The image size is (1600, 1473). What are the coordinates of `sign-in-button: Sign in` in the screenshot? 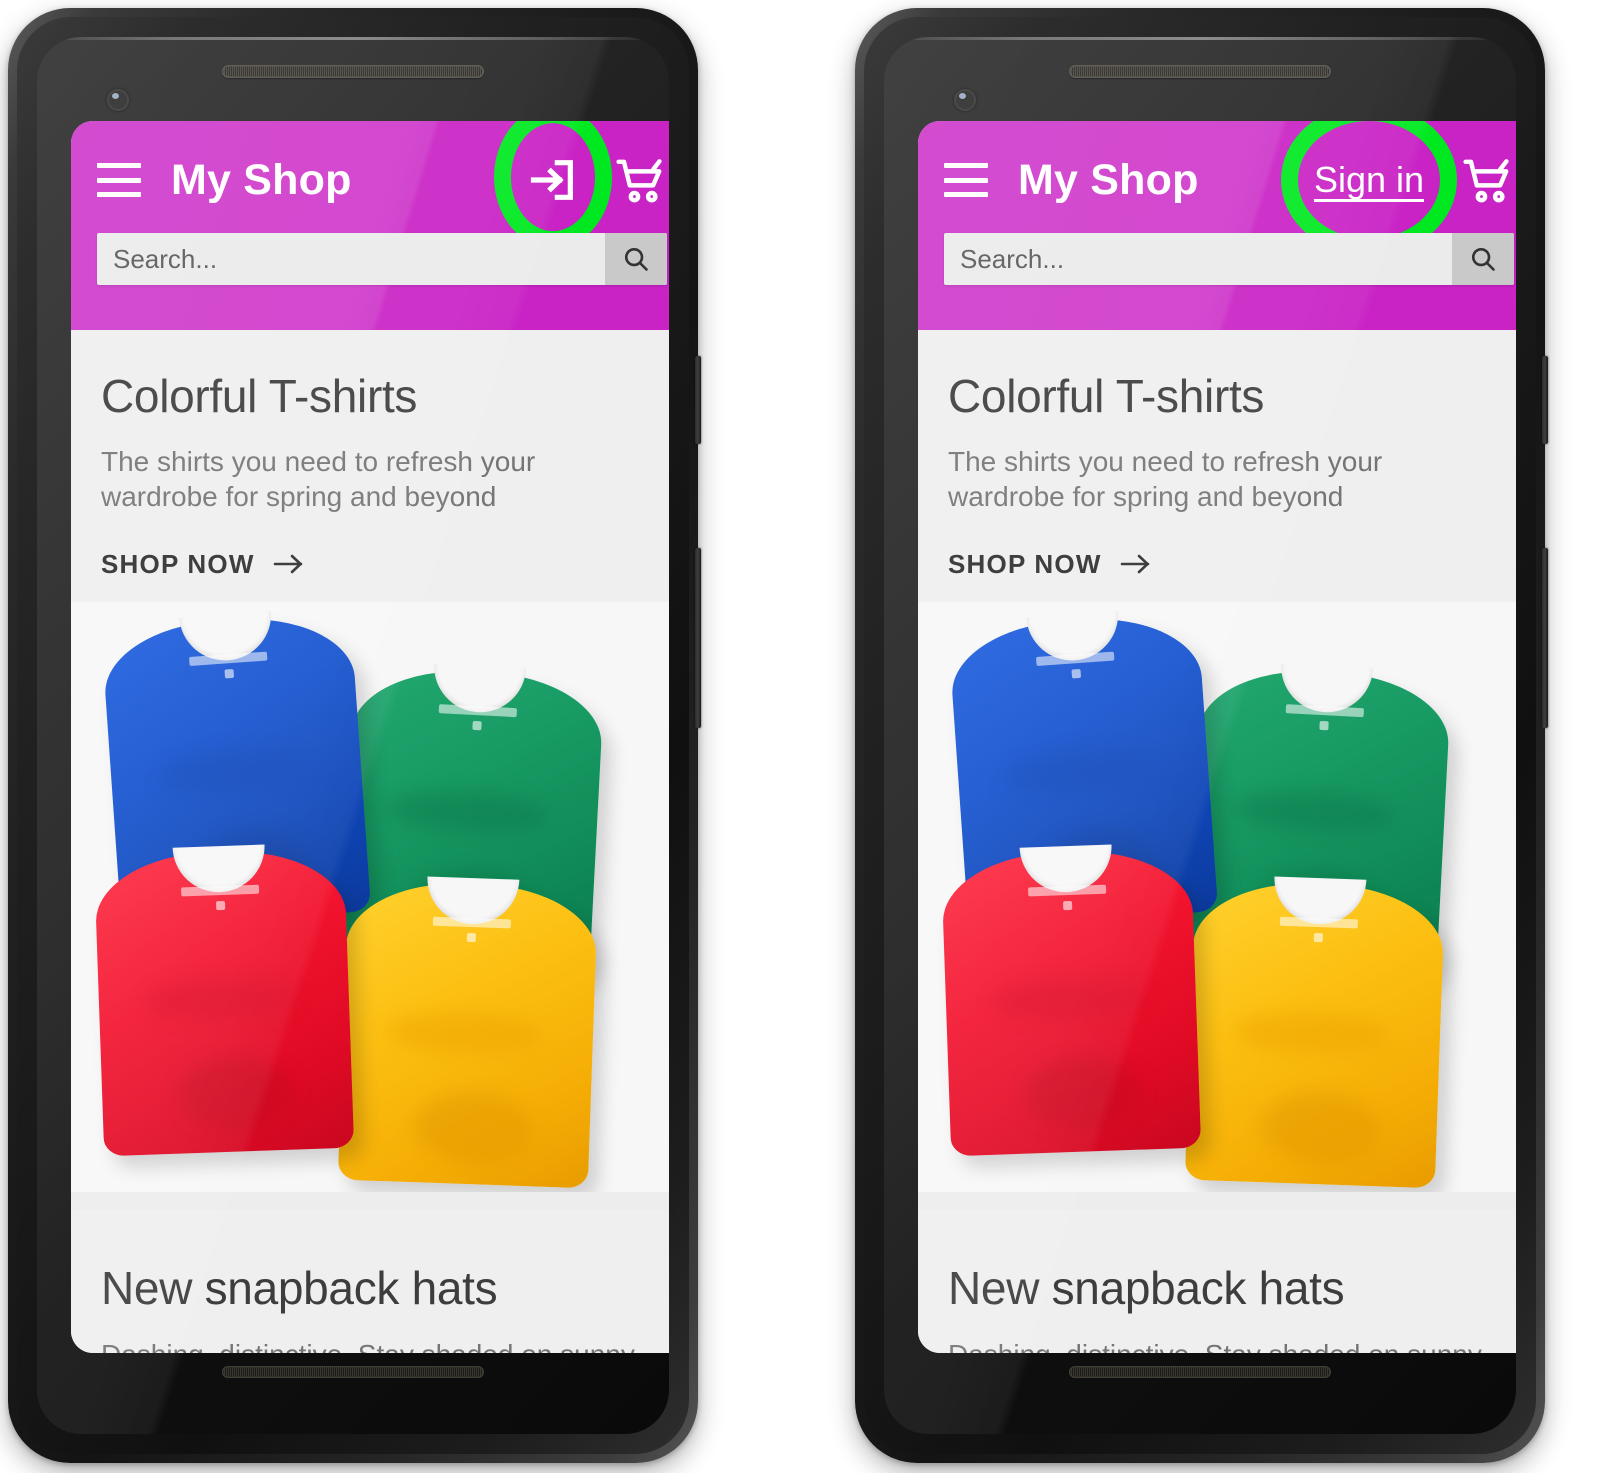 It's located at (1369, 188).